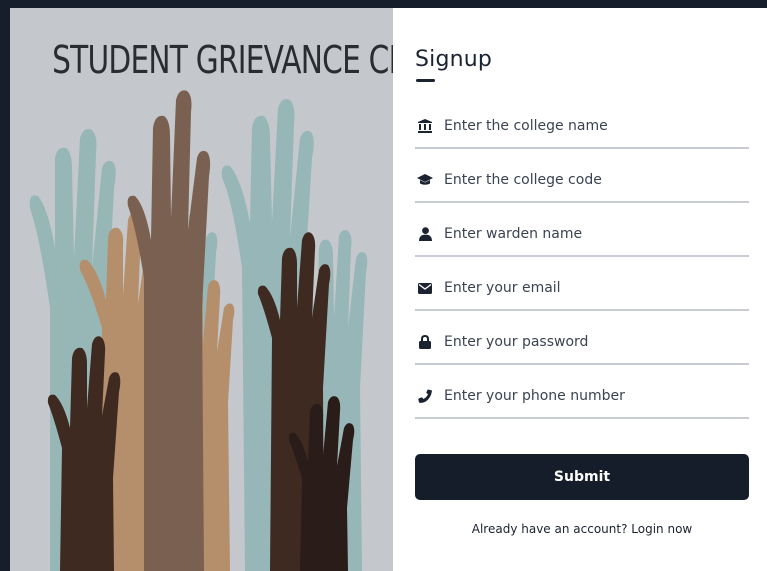 Image resolution: width=767 pixels, height=571 pixels. I want to click on college-name-input, so click(596, 126).